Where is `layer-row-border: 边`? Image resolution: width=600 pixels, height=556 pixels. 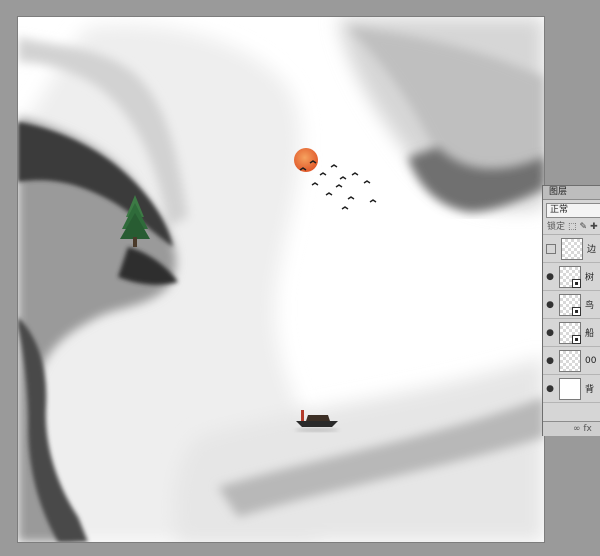
layer-row-border: 边 is located at coordinates (571, 249).